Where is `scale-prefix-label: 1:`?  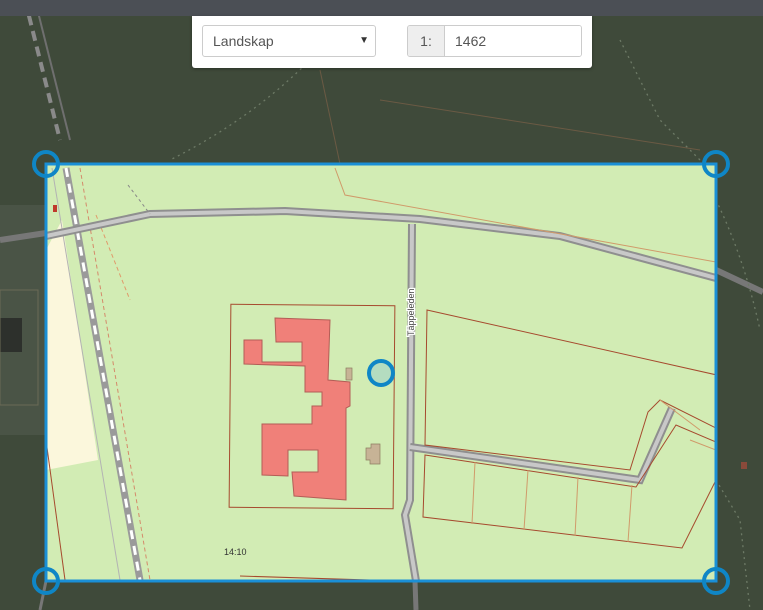 scale-prefix-label: 1: is located at coordinates (426, 41).